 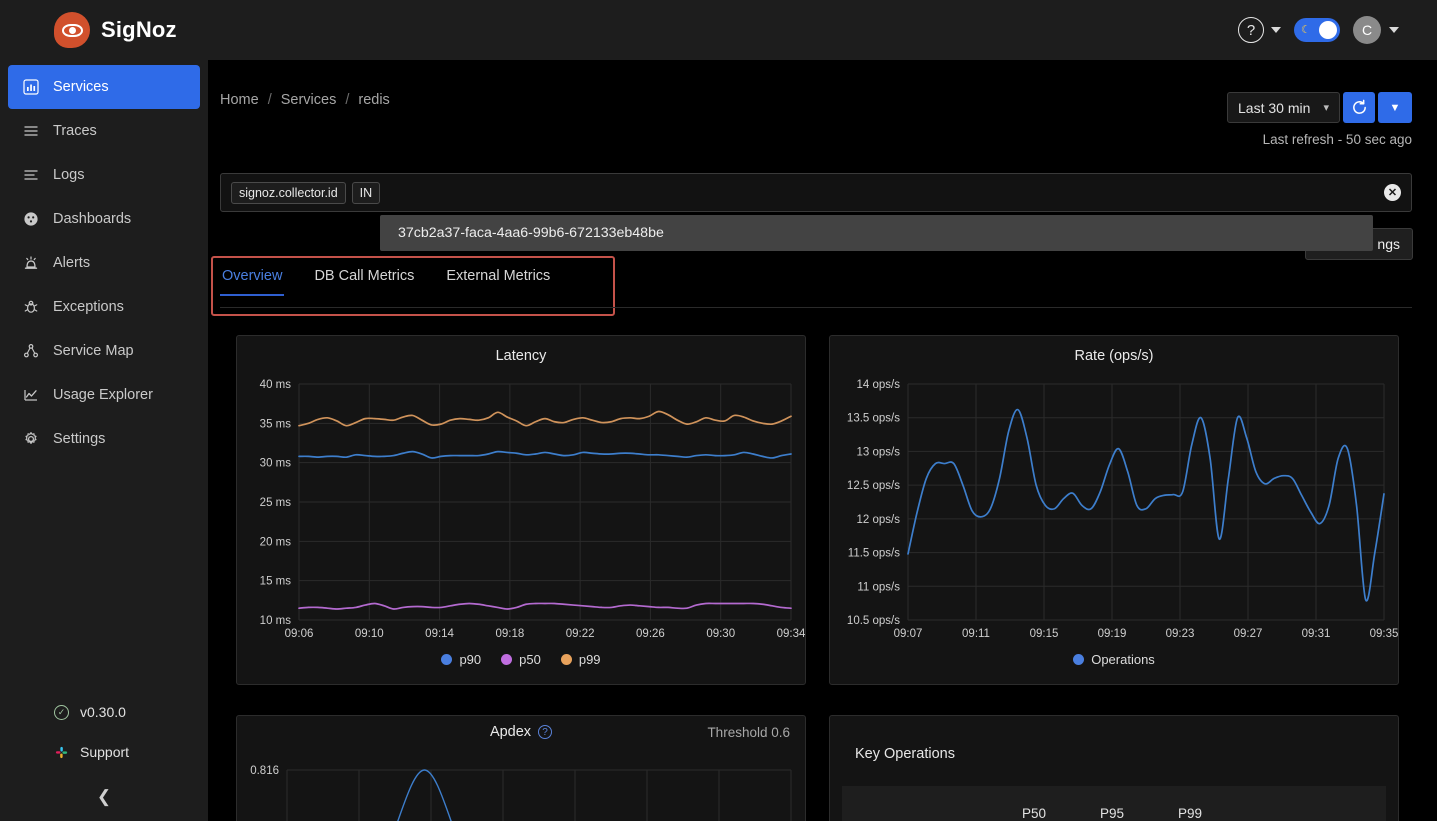 I want to click on svg-text: 09:30, so click(x=720, y=634).